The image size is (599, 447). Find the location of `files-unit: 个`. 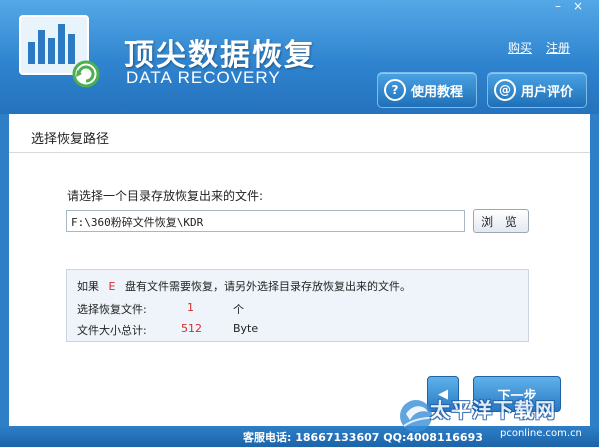

files-unit: 个 is located at coordinates (238, 309).